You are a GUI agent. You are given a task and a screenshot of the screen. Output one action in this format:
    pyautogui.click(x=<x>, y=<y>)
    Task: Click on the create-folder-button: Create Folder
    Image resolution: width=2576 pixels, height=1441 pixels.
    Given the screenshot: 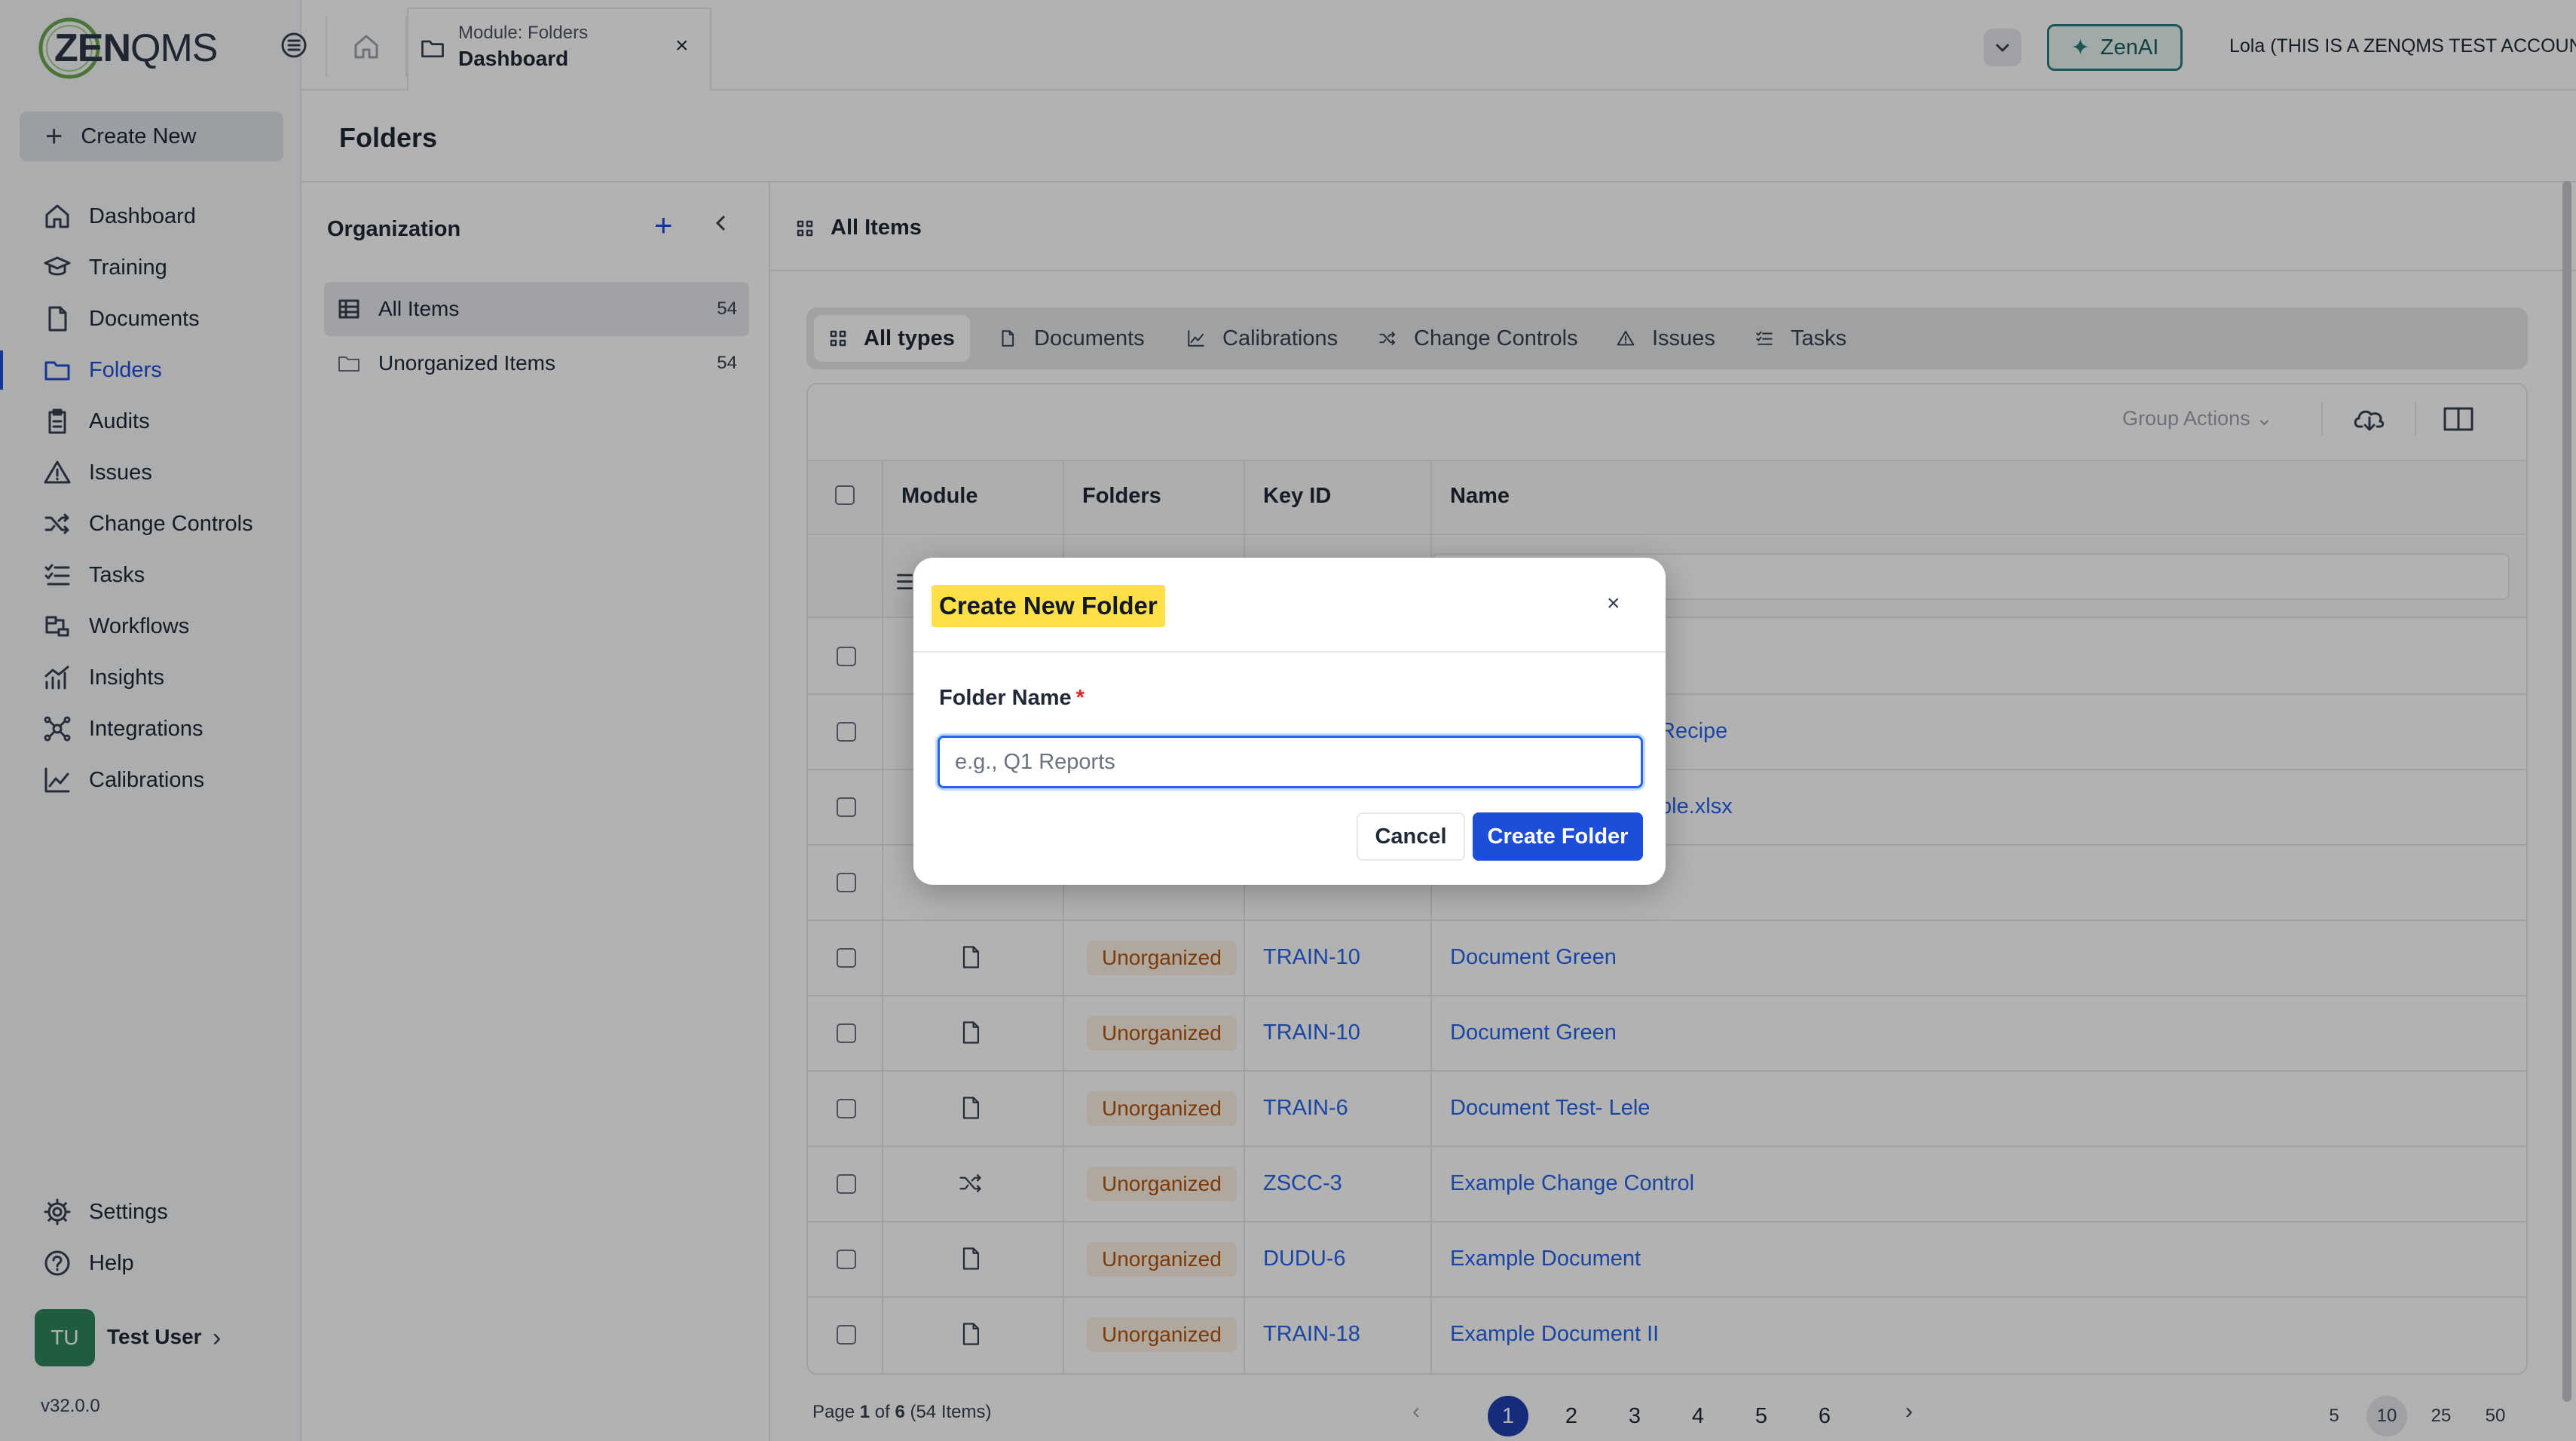 What is the action you would take?
    pyautogui.click(x=1558, y=836)
    